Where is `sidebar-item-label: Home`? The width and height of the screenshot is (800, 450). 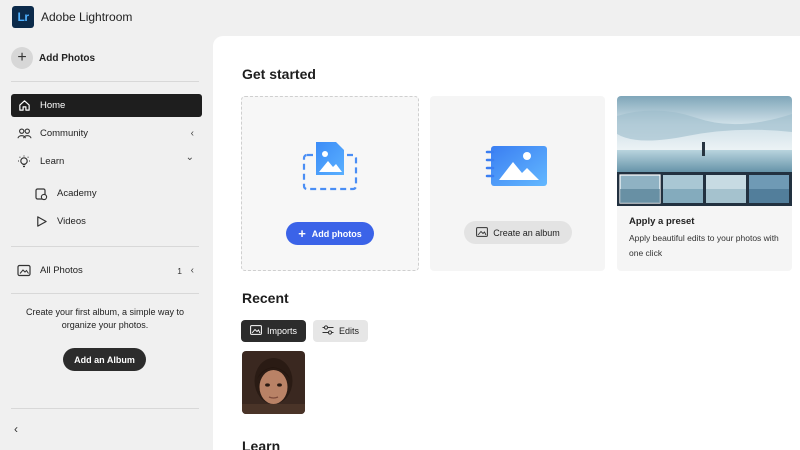
sidebar-item-label: Home is located at coordinates (53, 105).